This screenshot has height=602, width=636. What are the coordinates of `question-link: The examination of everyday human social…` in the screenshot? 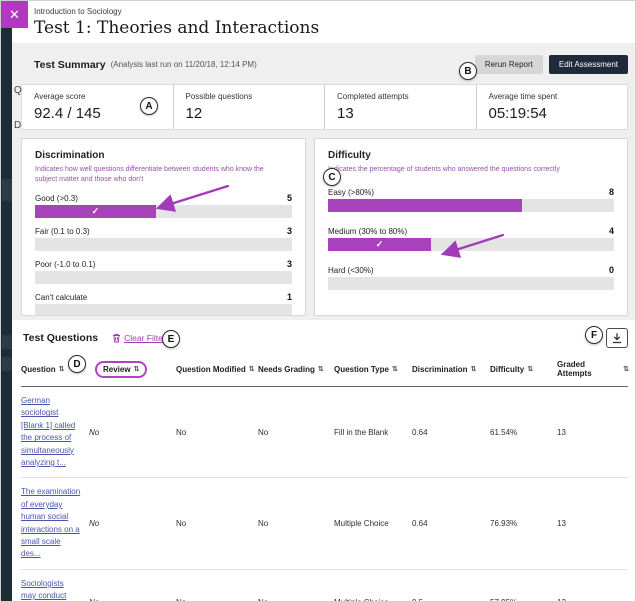 It's located at (55, 523).